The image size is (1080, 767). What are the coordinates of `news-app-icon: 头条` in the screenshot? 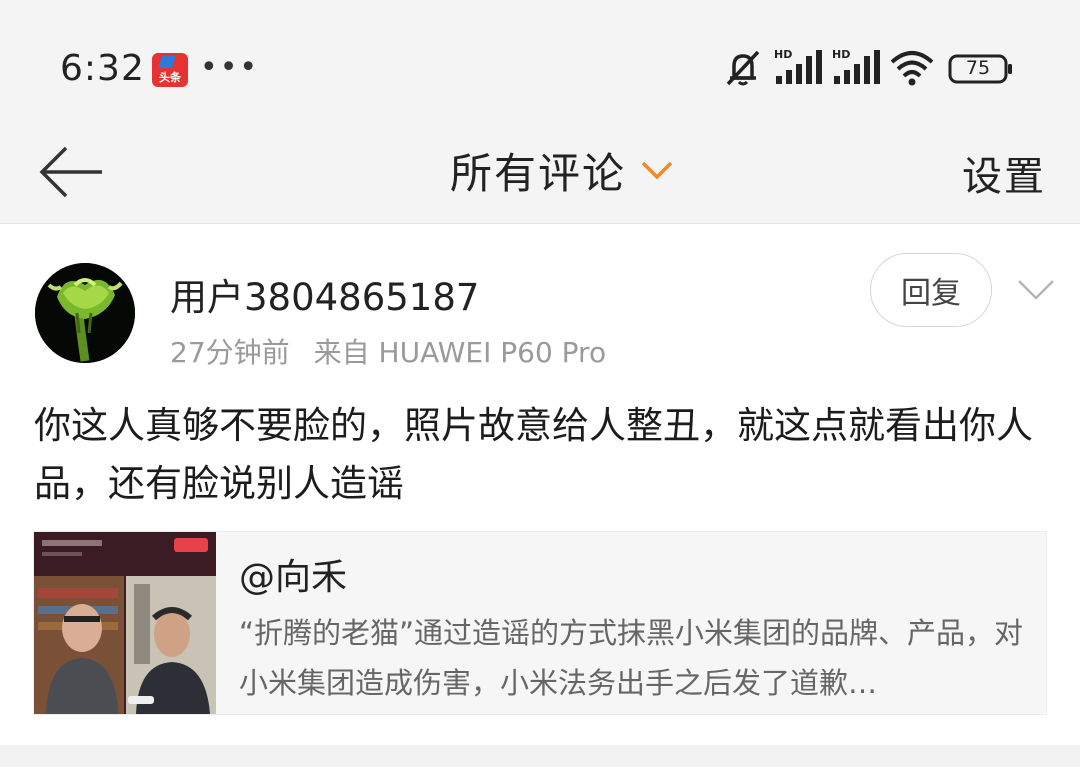 It's located at (170, 70).